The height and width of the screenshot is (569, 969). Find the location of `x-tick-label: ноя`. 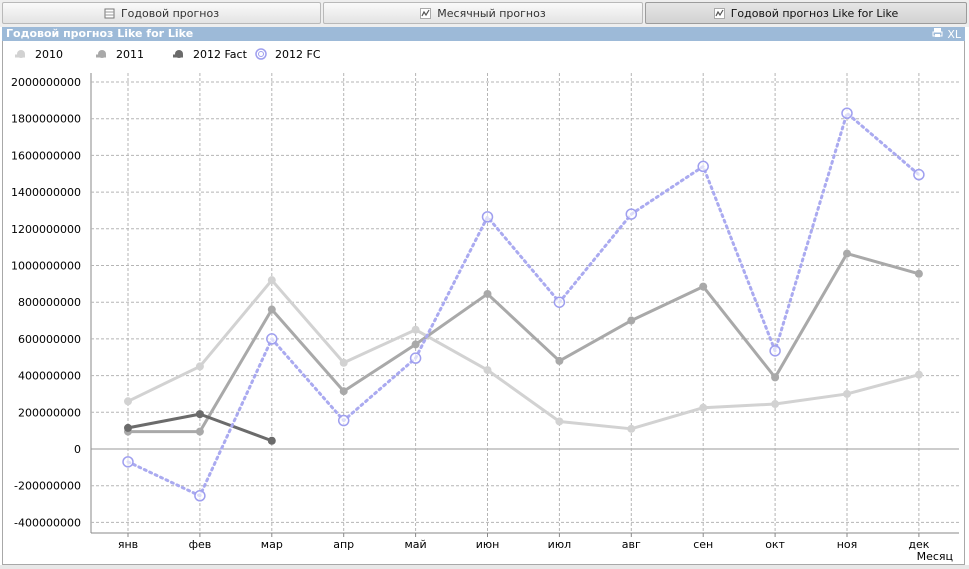

x-tick-label: ноя is located at coordinates (847, 544).